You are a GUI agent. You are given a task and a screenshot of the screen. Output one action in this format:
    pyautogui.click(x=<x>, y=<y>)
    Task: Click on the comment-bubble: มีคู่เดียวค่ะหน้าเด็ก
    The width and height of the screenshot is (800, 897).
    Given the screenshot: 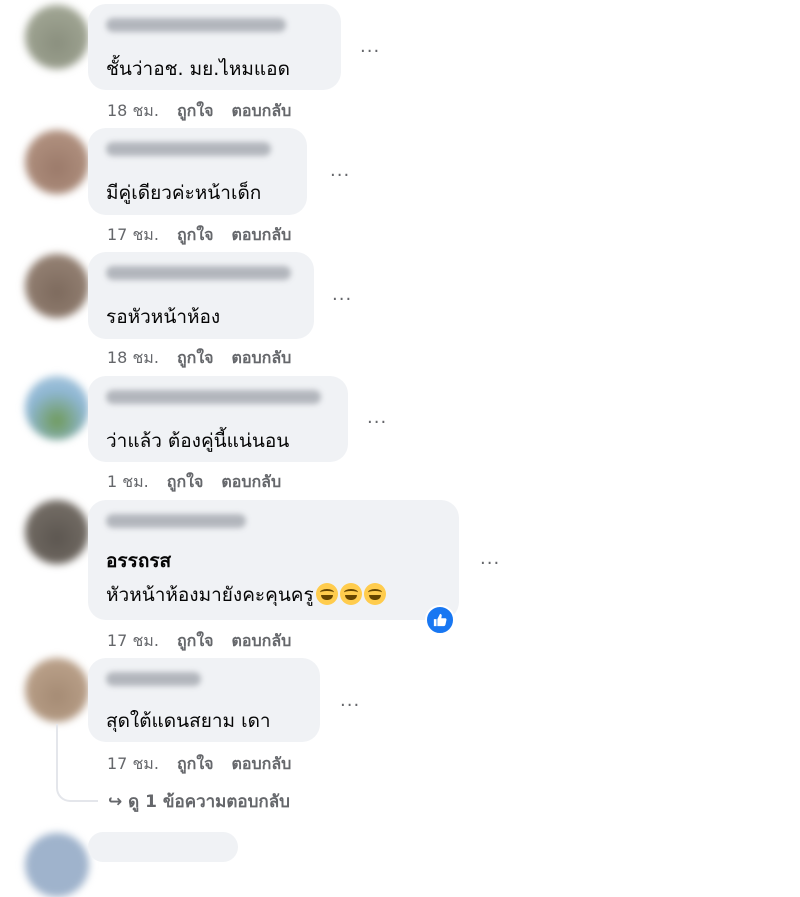 What is the action you would take?
    pyautogui.click(x=197, y=171)
    